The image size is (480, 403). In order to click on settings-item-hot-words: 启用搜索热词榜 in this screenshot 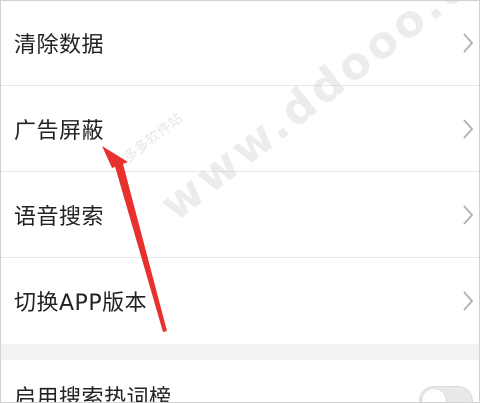, I will do `click(240, 381)`.